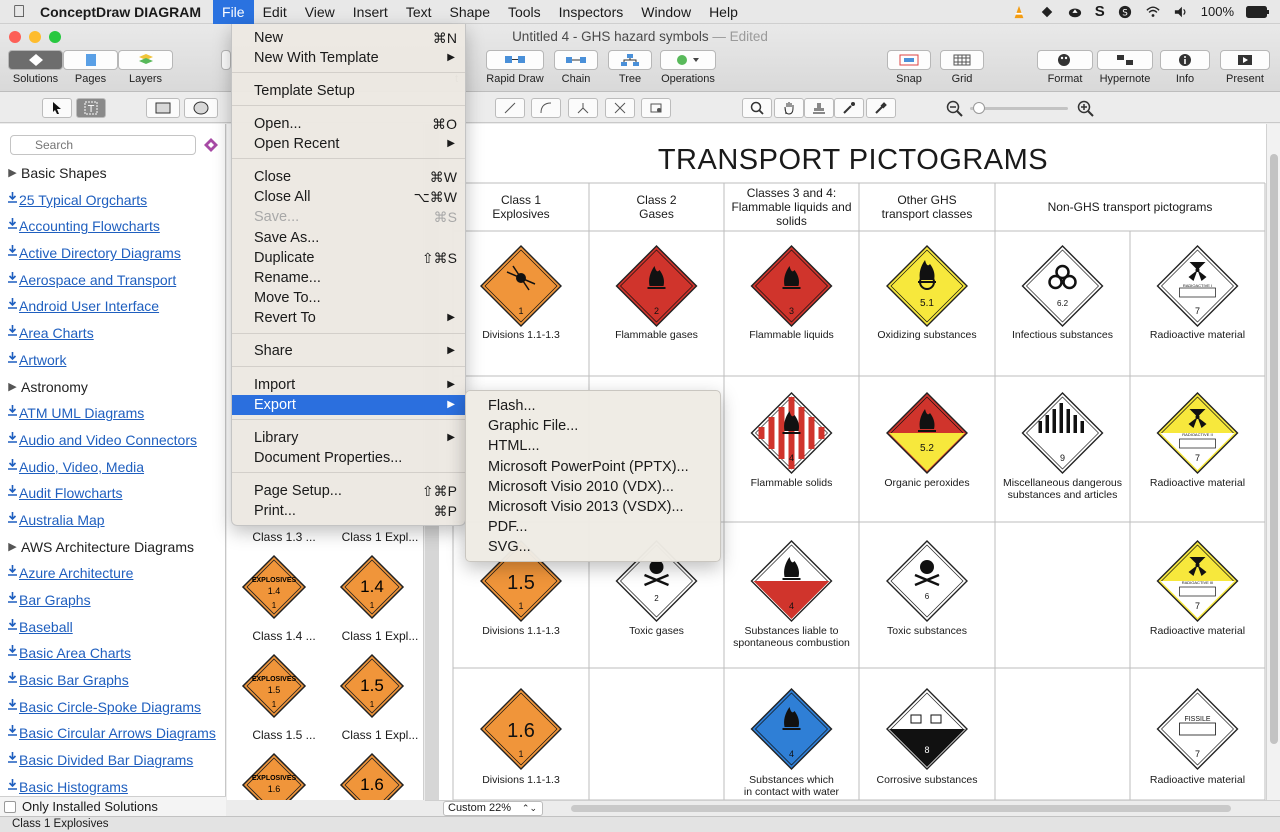 This screenshot has width=1280, height=832. Describe the element at coordinates (1258, 11) in the screenshot. I see `battery-icon` at that location.